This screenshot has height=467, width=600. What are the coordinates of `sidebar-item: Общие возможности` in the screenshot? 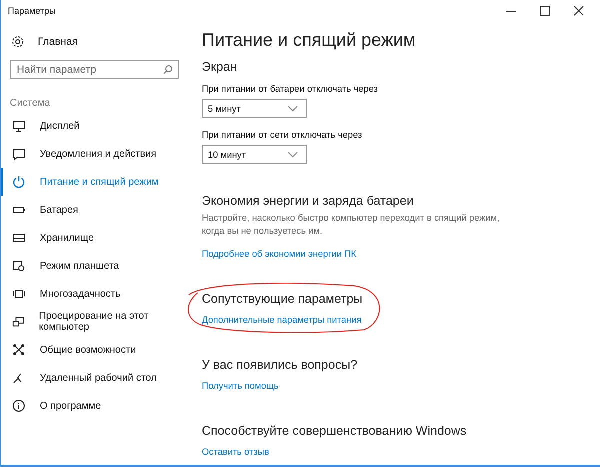 It's located at (96, 350).